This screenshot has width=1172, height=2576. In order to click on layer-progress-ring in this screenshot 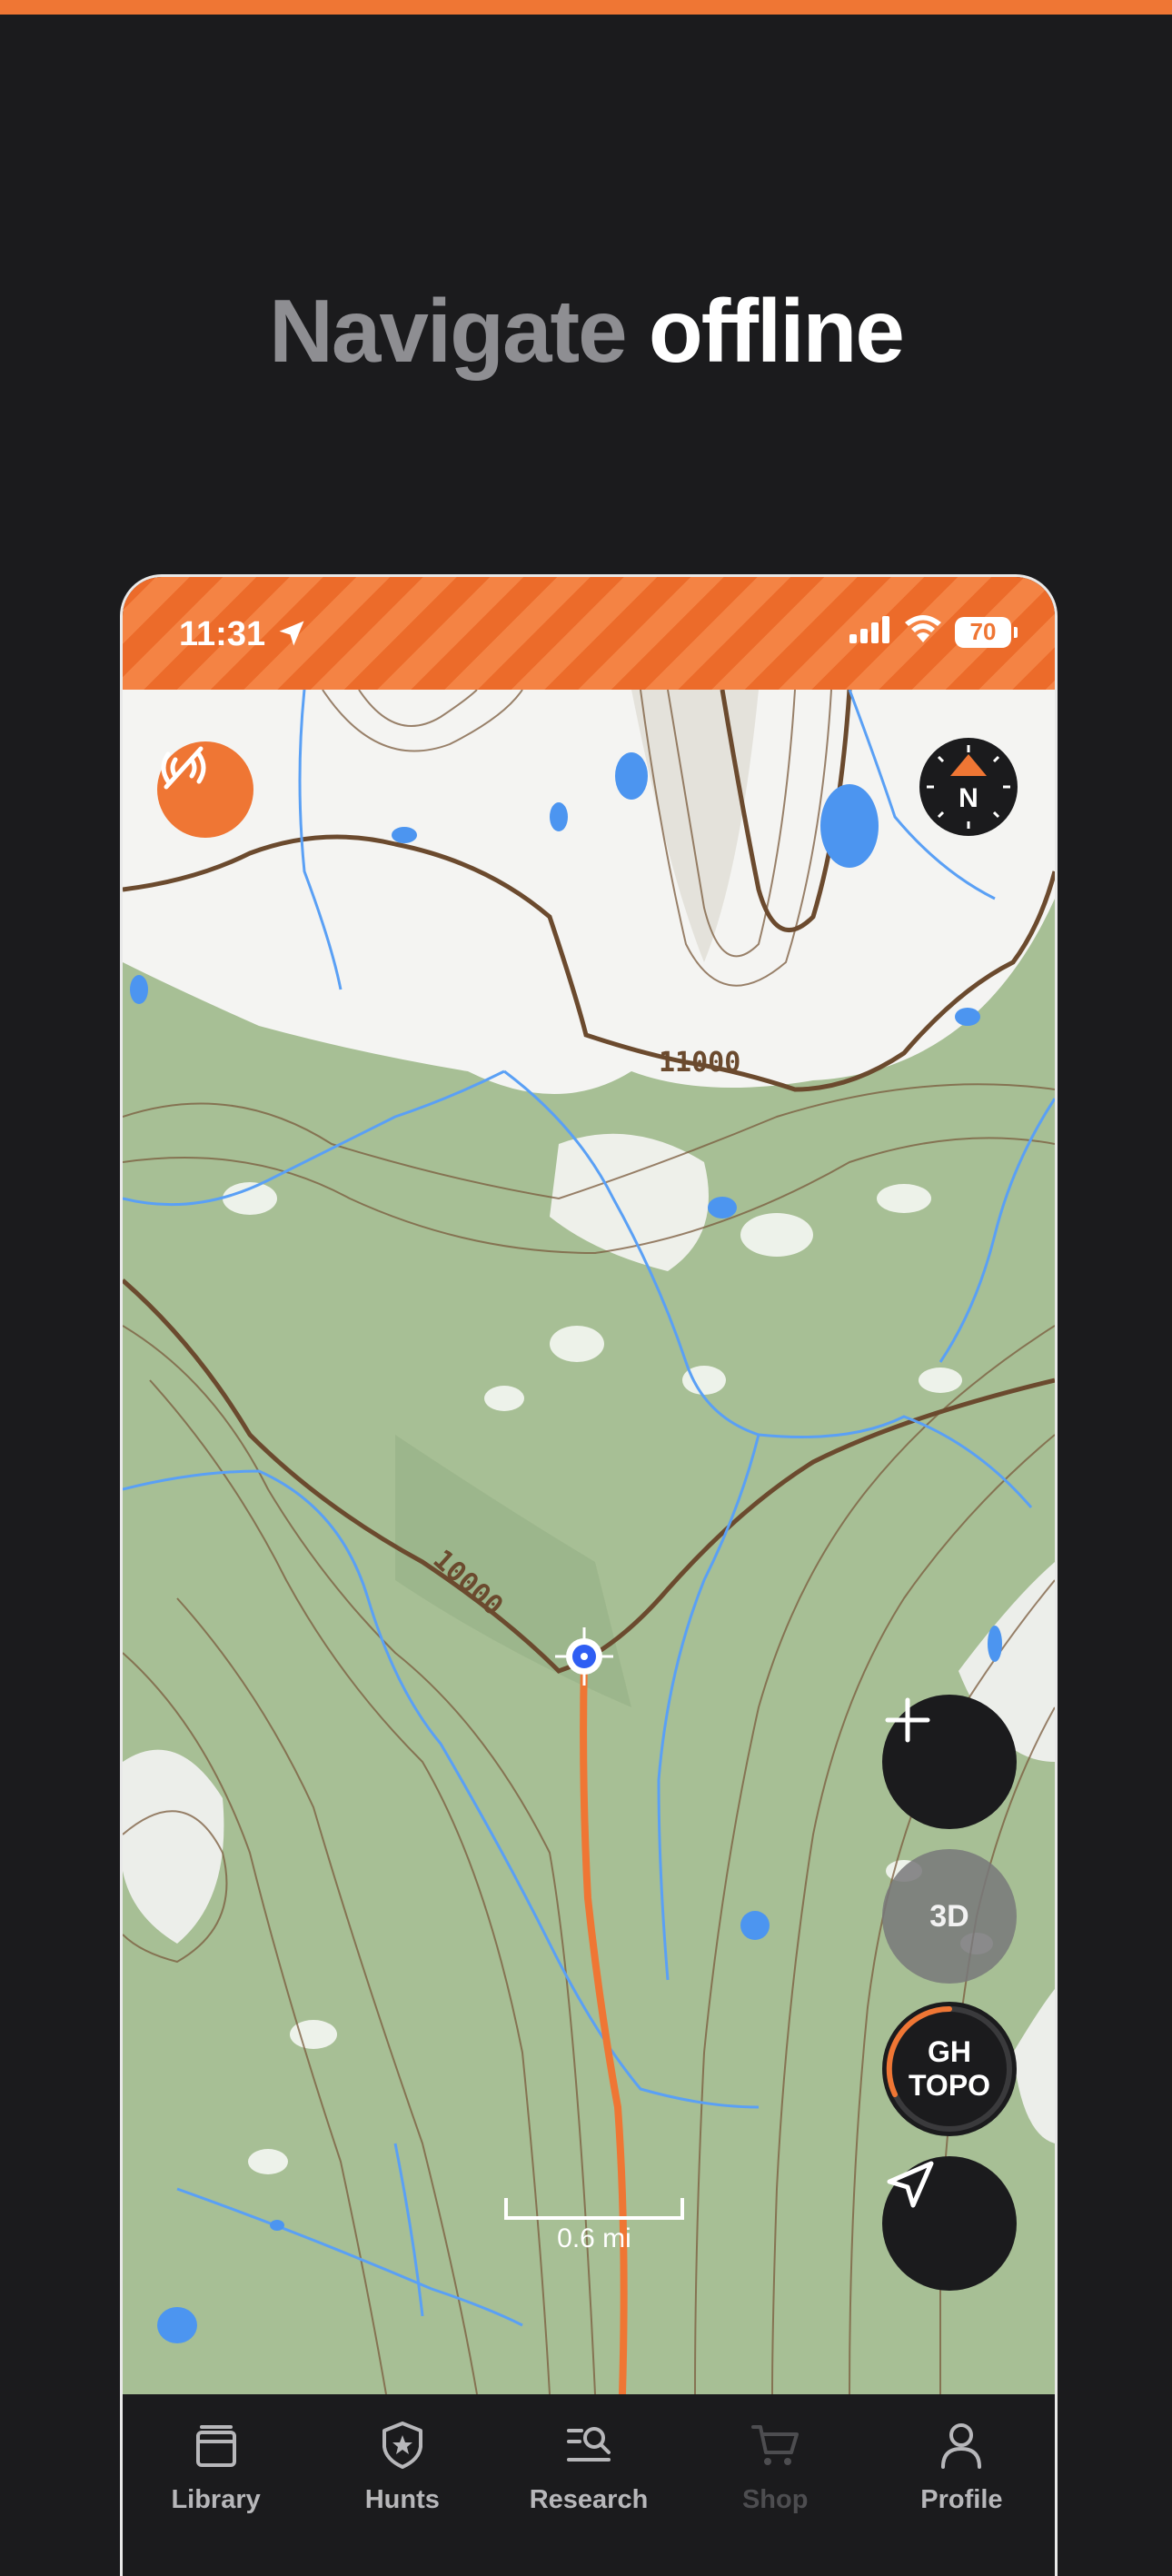, I will do `click(949, 2069)`.